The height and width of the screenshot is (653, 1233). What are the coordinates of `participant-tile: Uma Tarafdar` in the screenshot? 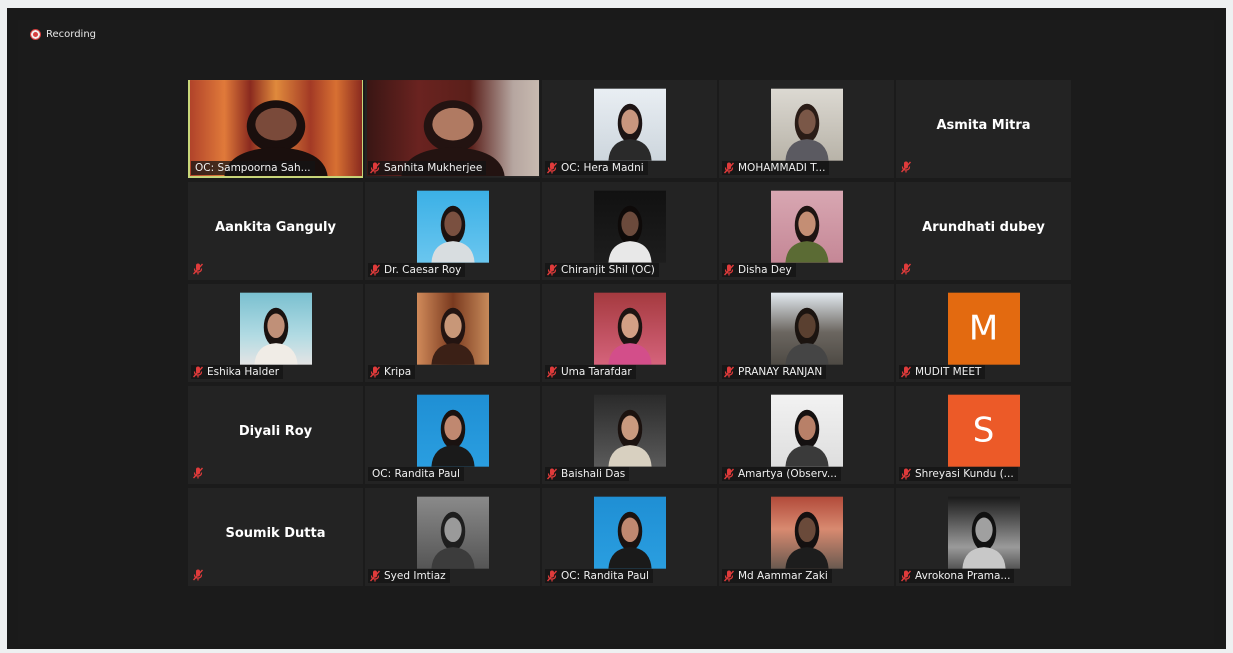 It's located at (629, 333).